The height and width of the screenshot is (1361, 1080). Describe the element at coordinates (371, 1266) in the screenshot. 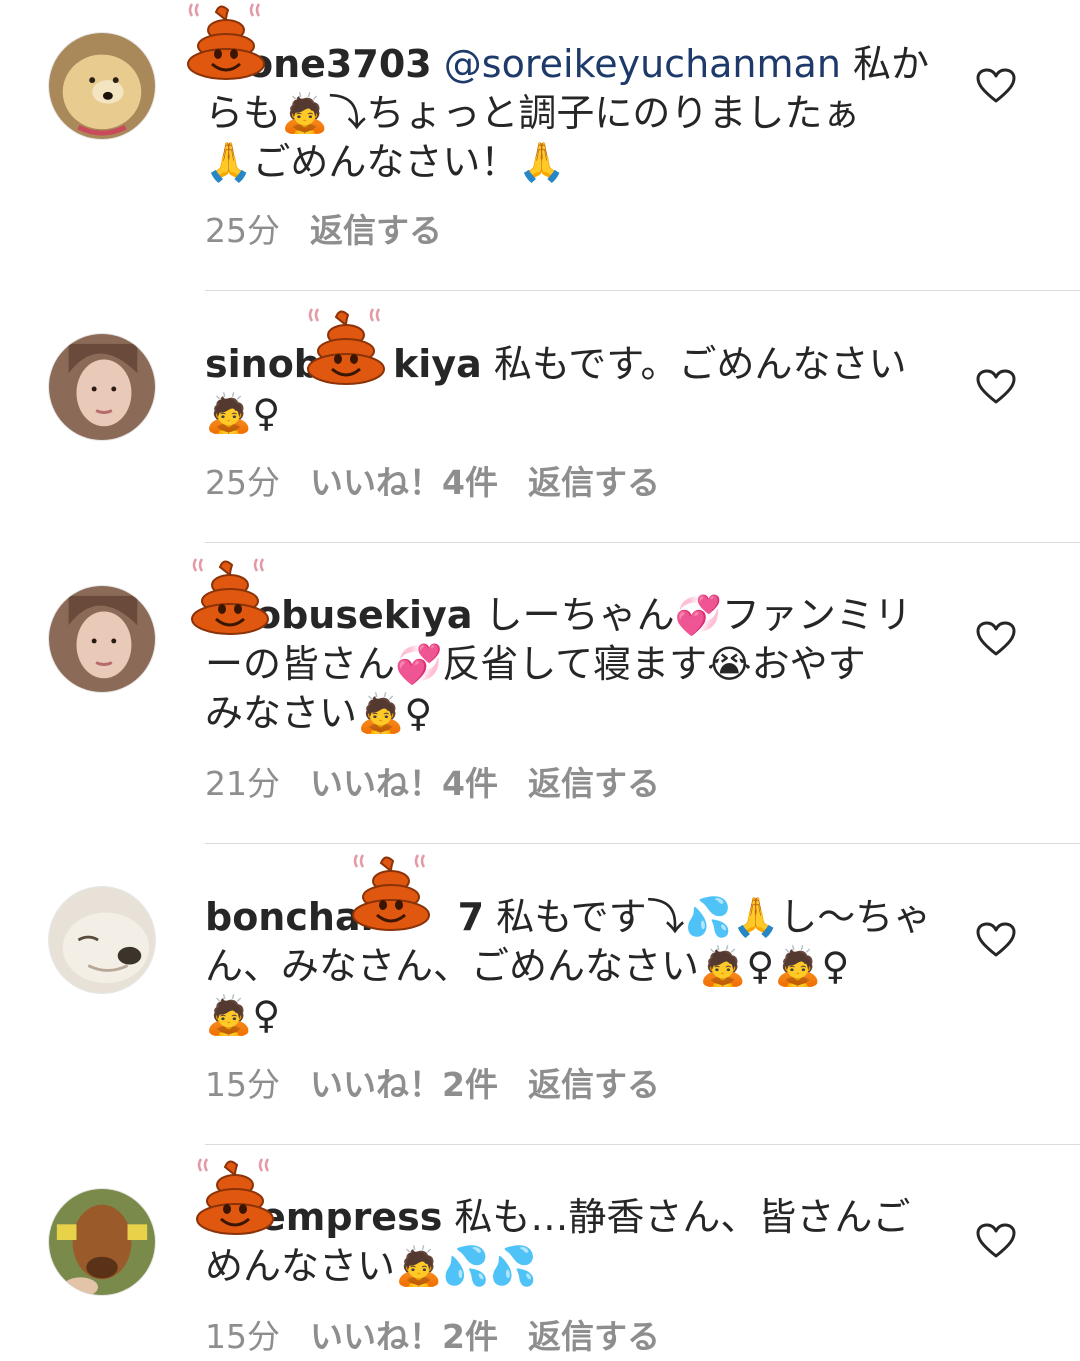

I see `comment-body-line: めんなさい🙇💦💦` at that location.